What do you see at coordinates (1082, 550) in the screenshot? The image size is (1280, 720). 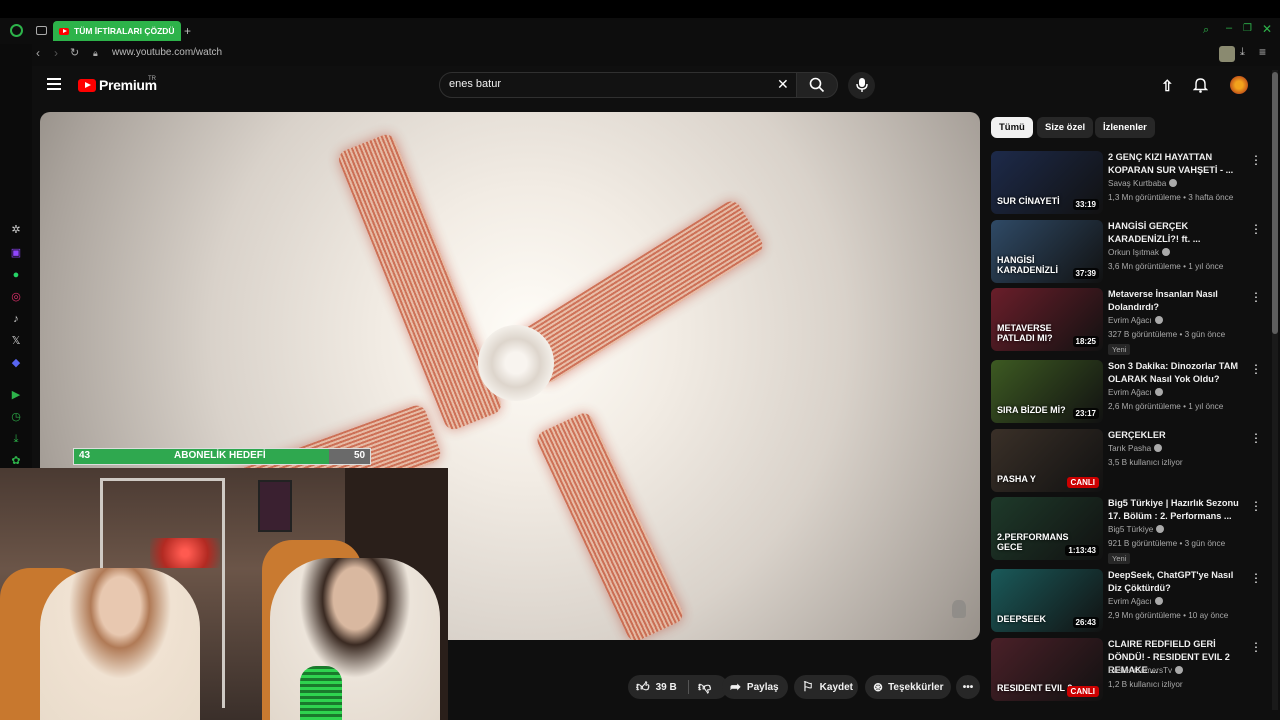 I see `duration-badge: 1:13:43` at bounding box center [1082, 550].